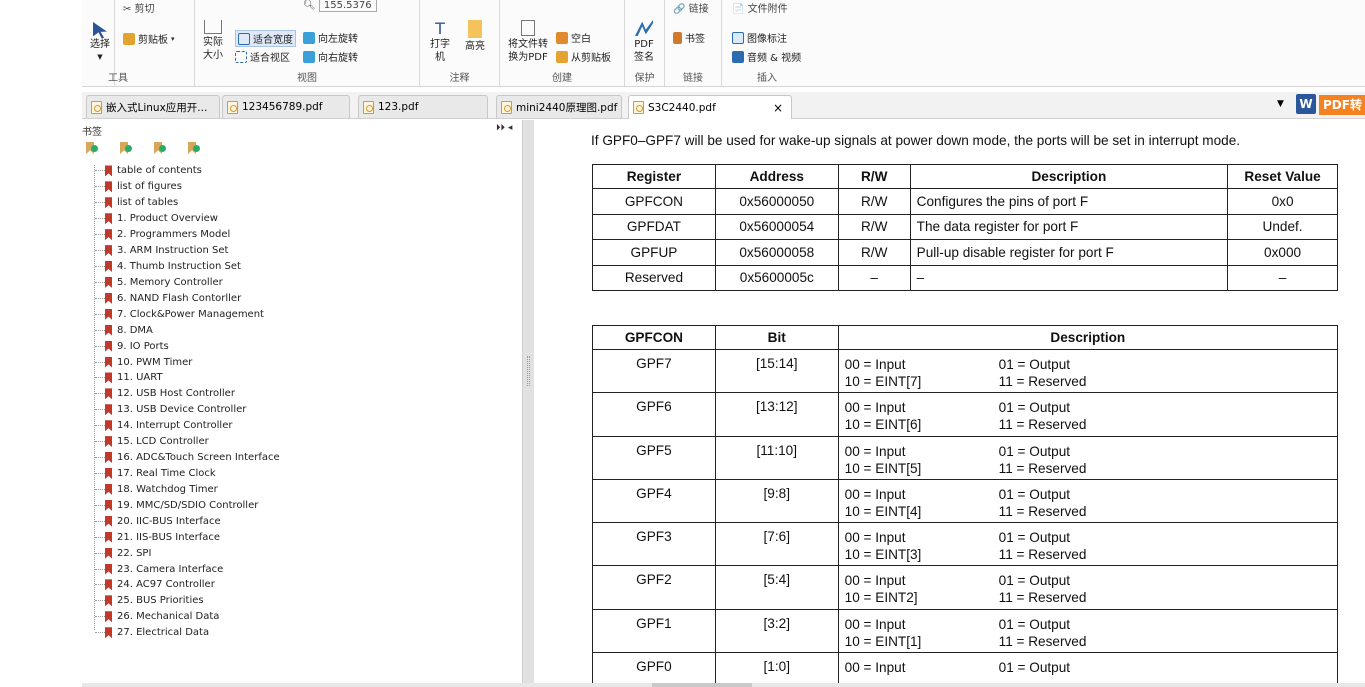 This screenshot has width=1365, height=687. I want to click on word-icon: W, so click(1306, 104).